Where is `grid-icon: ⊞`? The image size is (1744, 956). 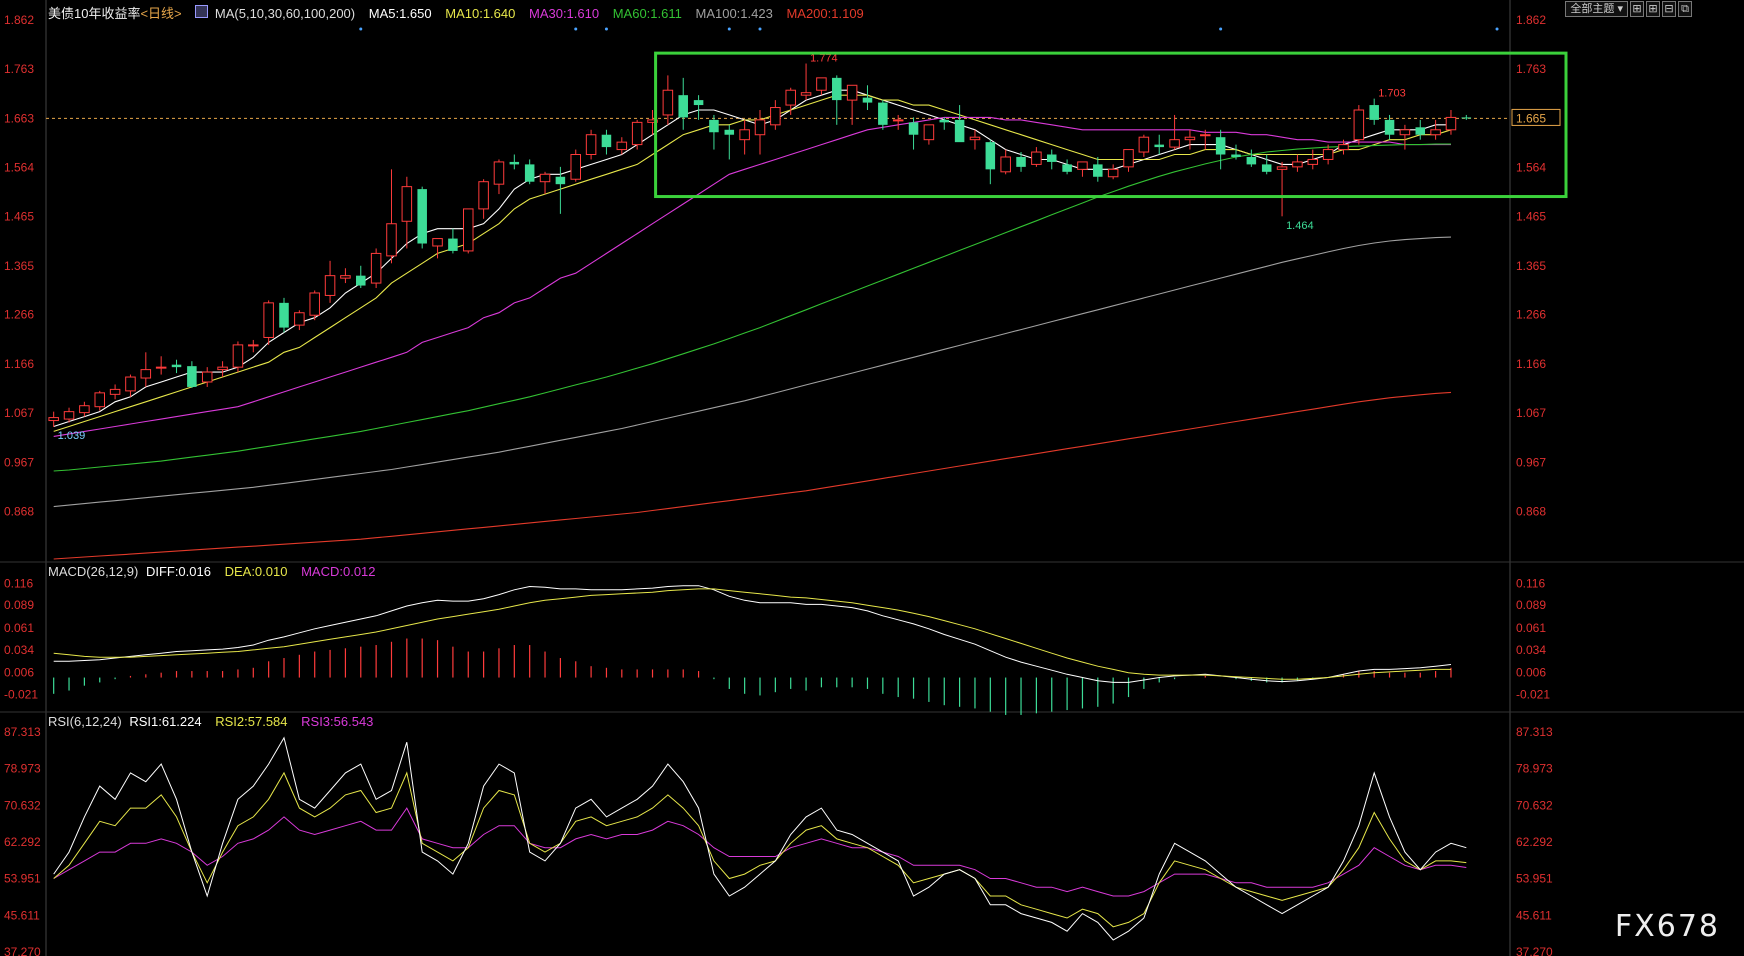
grid-icon: ⊞ is located at coordinates (1637, 9).